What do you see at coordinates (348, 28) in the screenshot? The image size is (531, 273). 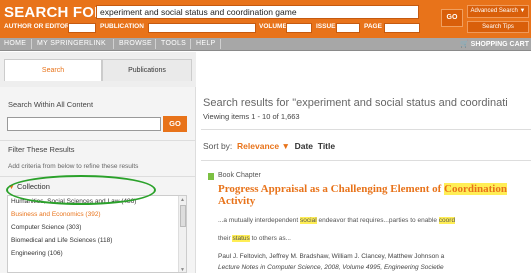 I see `issue-input` at bounding box center [348, 28].